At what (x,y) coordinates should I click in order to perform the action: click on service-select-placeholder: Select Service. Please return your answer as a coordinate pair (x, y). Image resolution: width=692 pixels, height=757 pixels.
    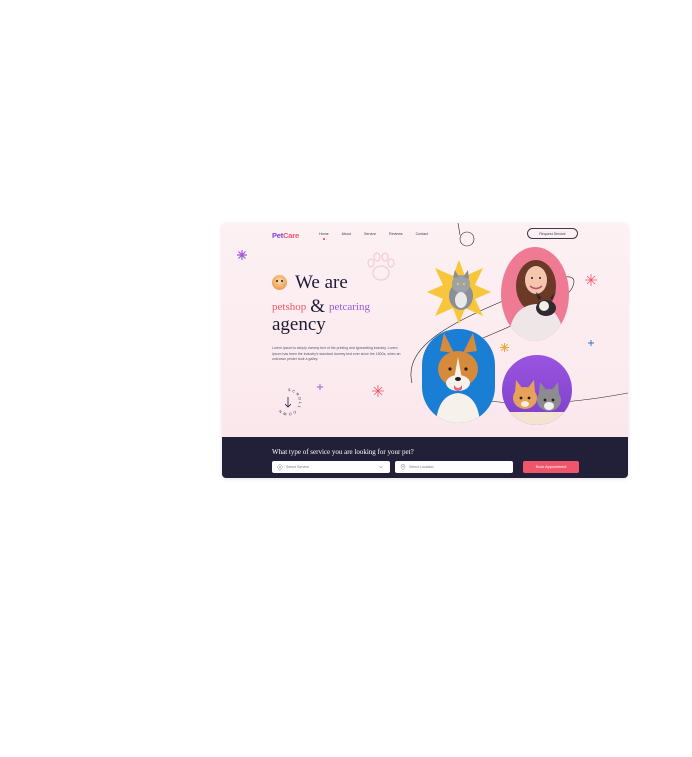
    Looking at the image, I should click on (297, 467).